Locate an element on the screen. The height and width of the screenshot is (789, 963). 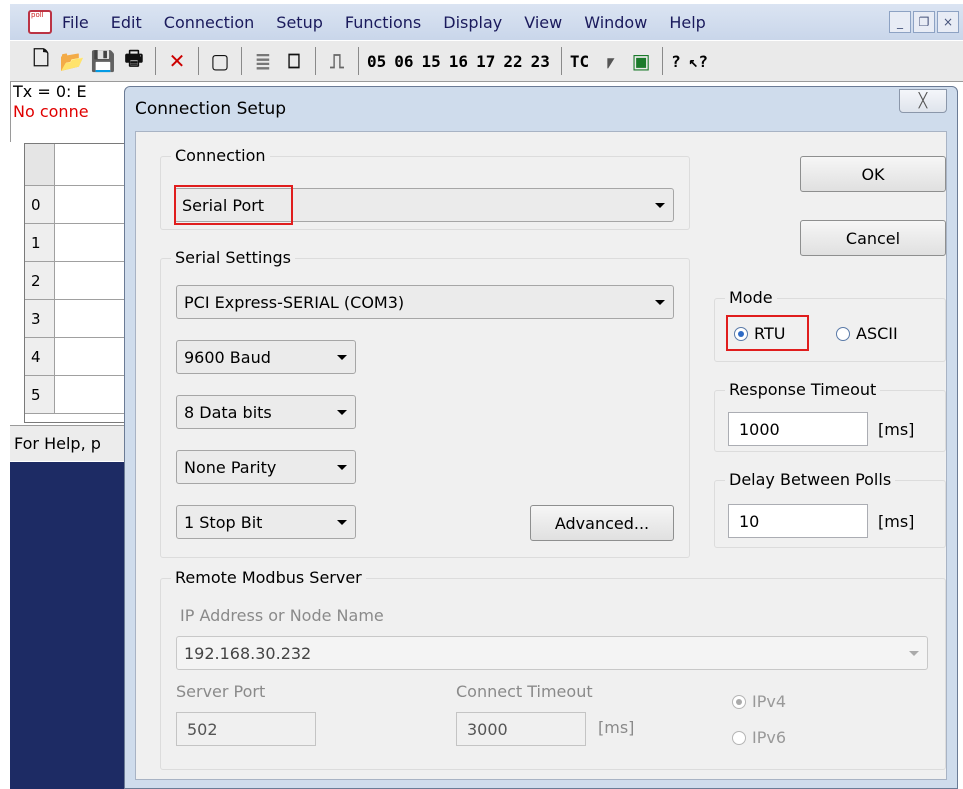
connect-timeout-input: 3000 is located at coordinates (521, 729).